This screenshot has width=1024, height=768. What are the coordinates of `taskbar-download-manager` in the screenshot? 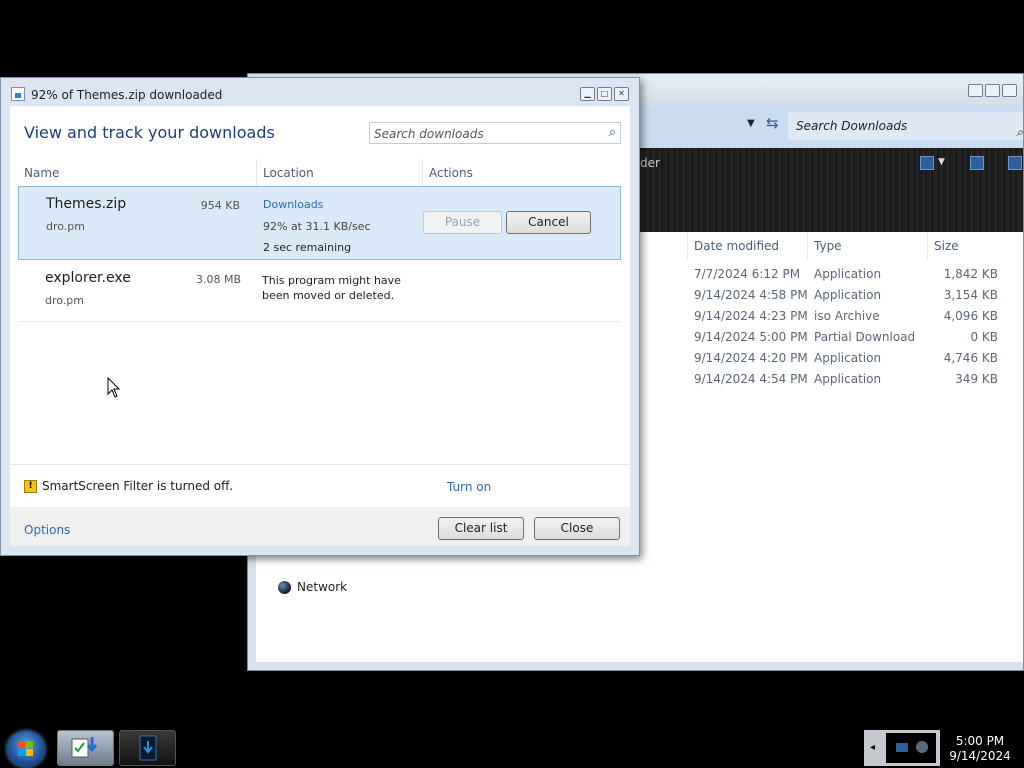 It's located at (85, 748).